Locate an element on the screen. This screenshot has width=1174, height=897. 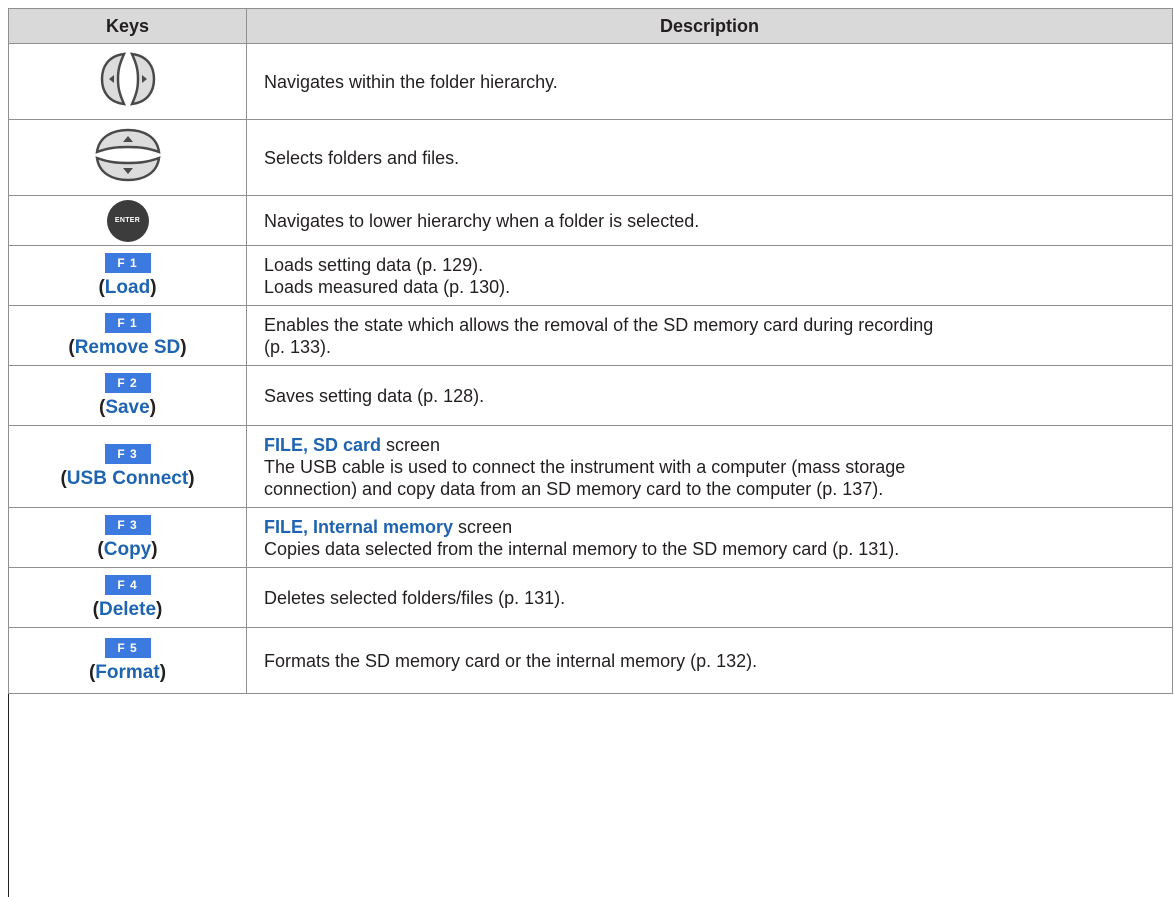
function-name: (Delete) is located at coordinates (127, 610).